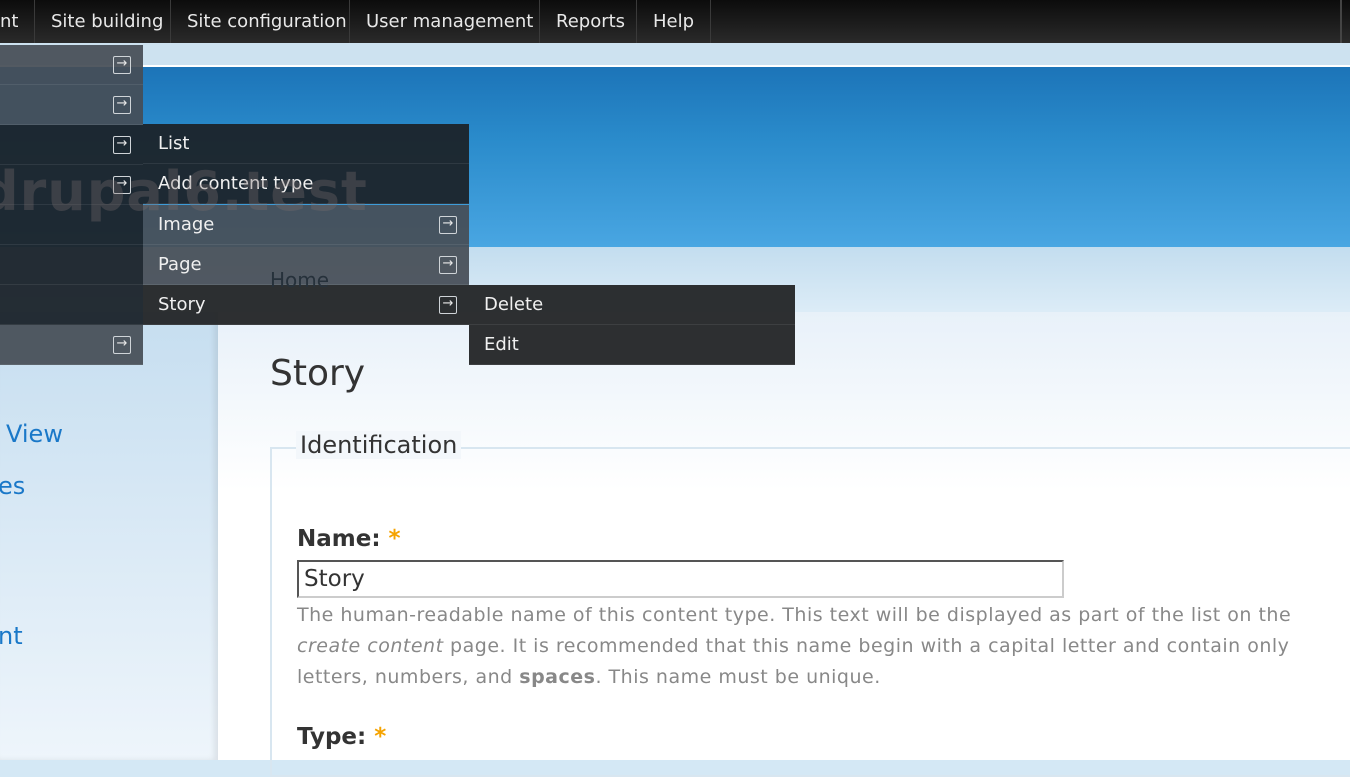 This screenshot has height=777, width=1350. What do you see at coordinates (557, 677) in the screenshot?
I see `desc-strong: spaces` at bounding box center [557, 677].